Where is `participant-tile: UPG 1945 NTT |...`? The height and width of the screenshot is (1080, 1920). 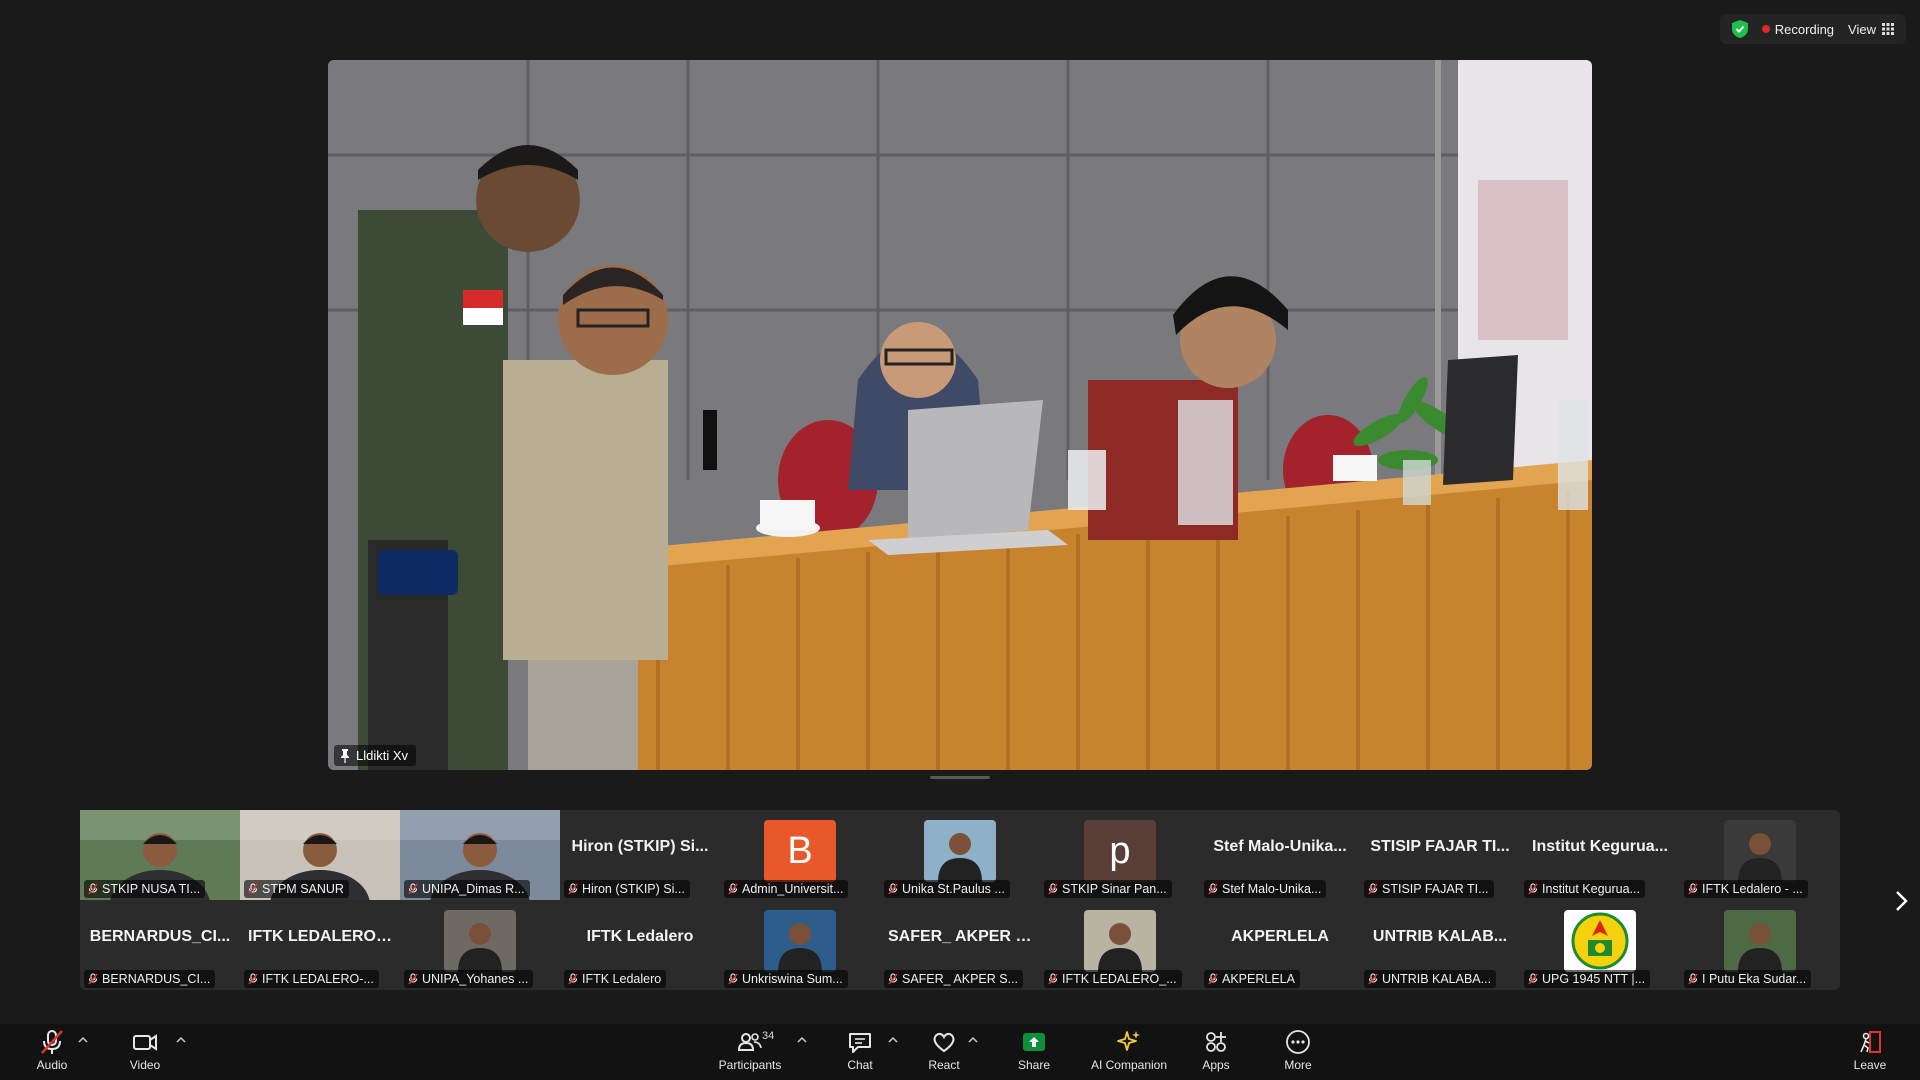
participant-tile: UPG 1945 NTT |... is located at coordinates (1600, 945).